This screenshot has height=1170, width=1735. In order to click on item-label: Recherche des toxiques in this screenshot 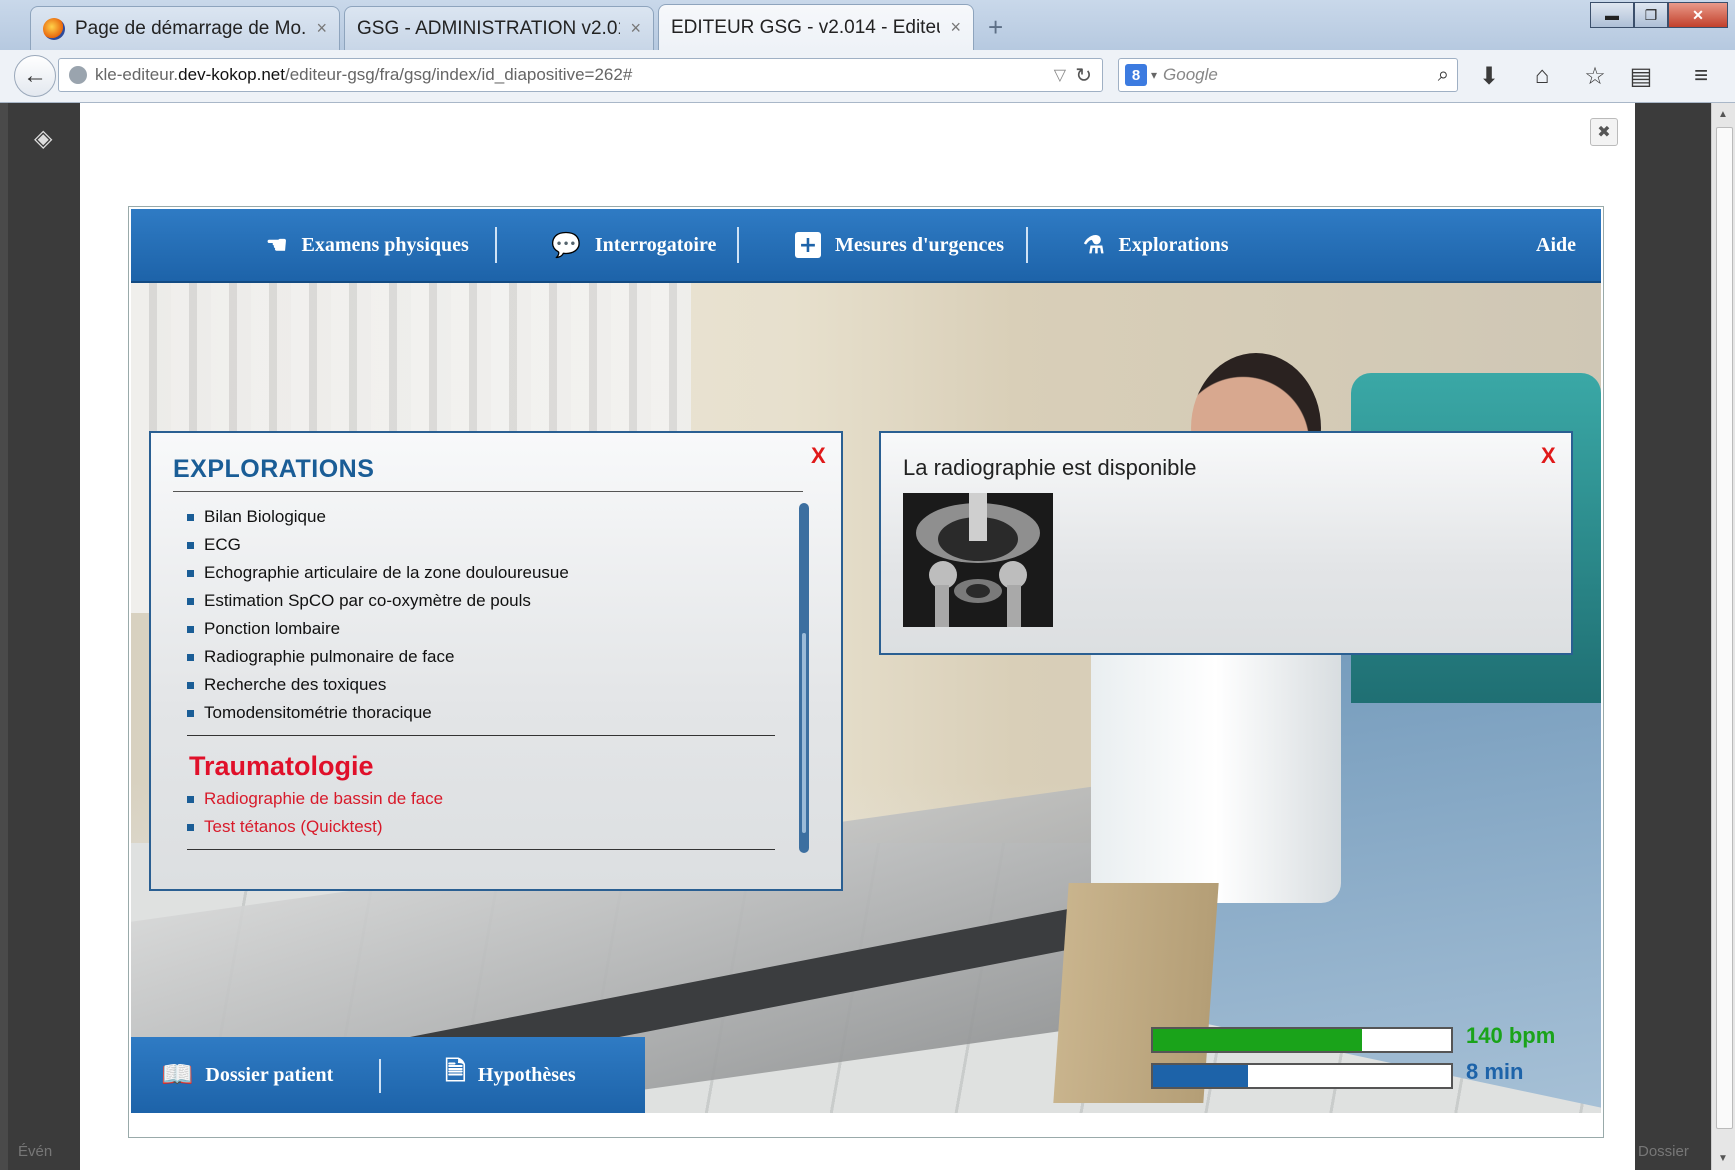, I will do `click(295, 684)`.